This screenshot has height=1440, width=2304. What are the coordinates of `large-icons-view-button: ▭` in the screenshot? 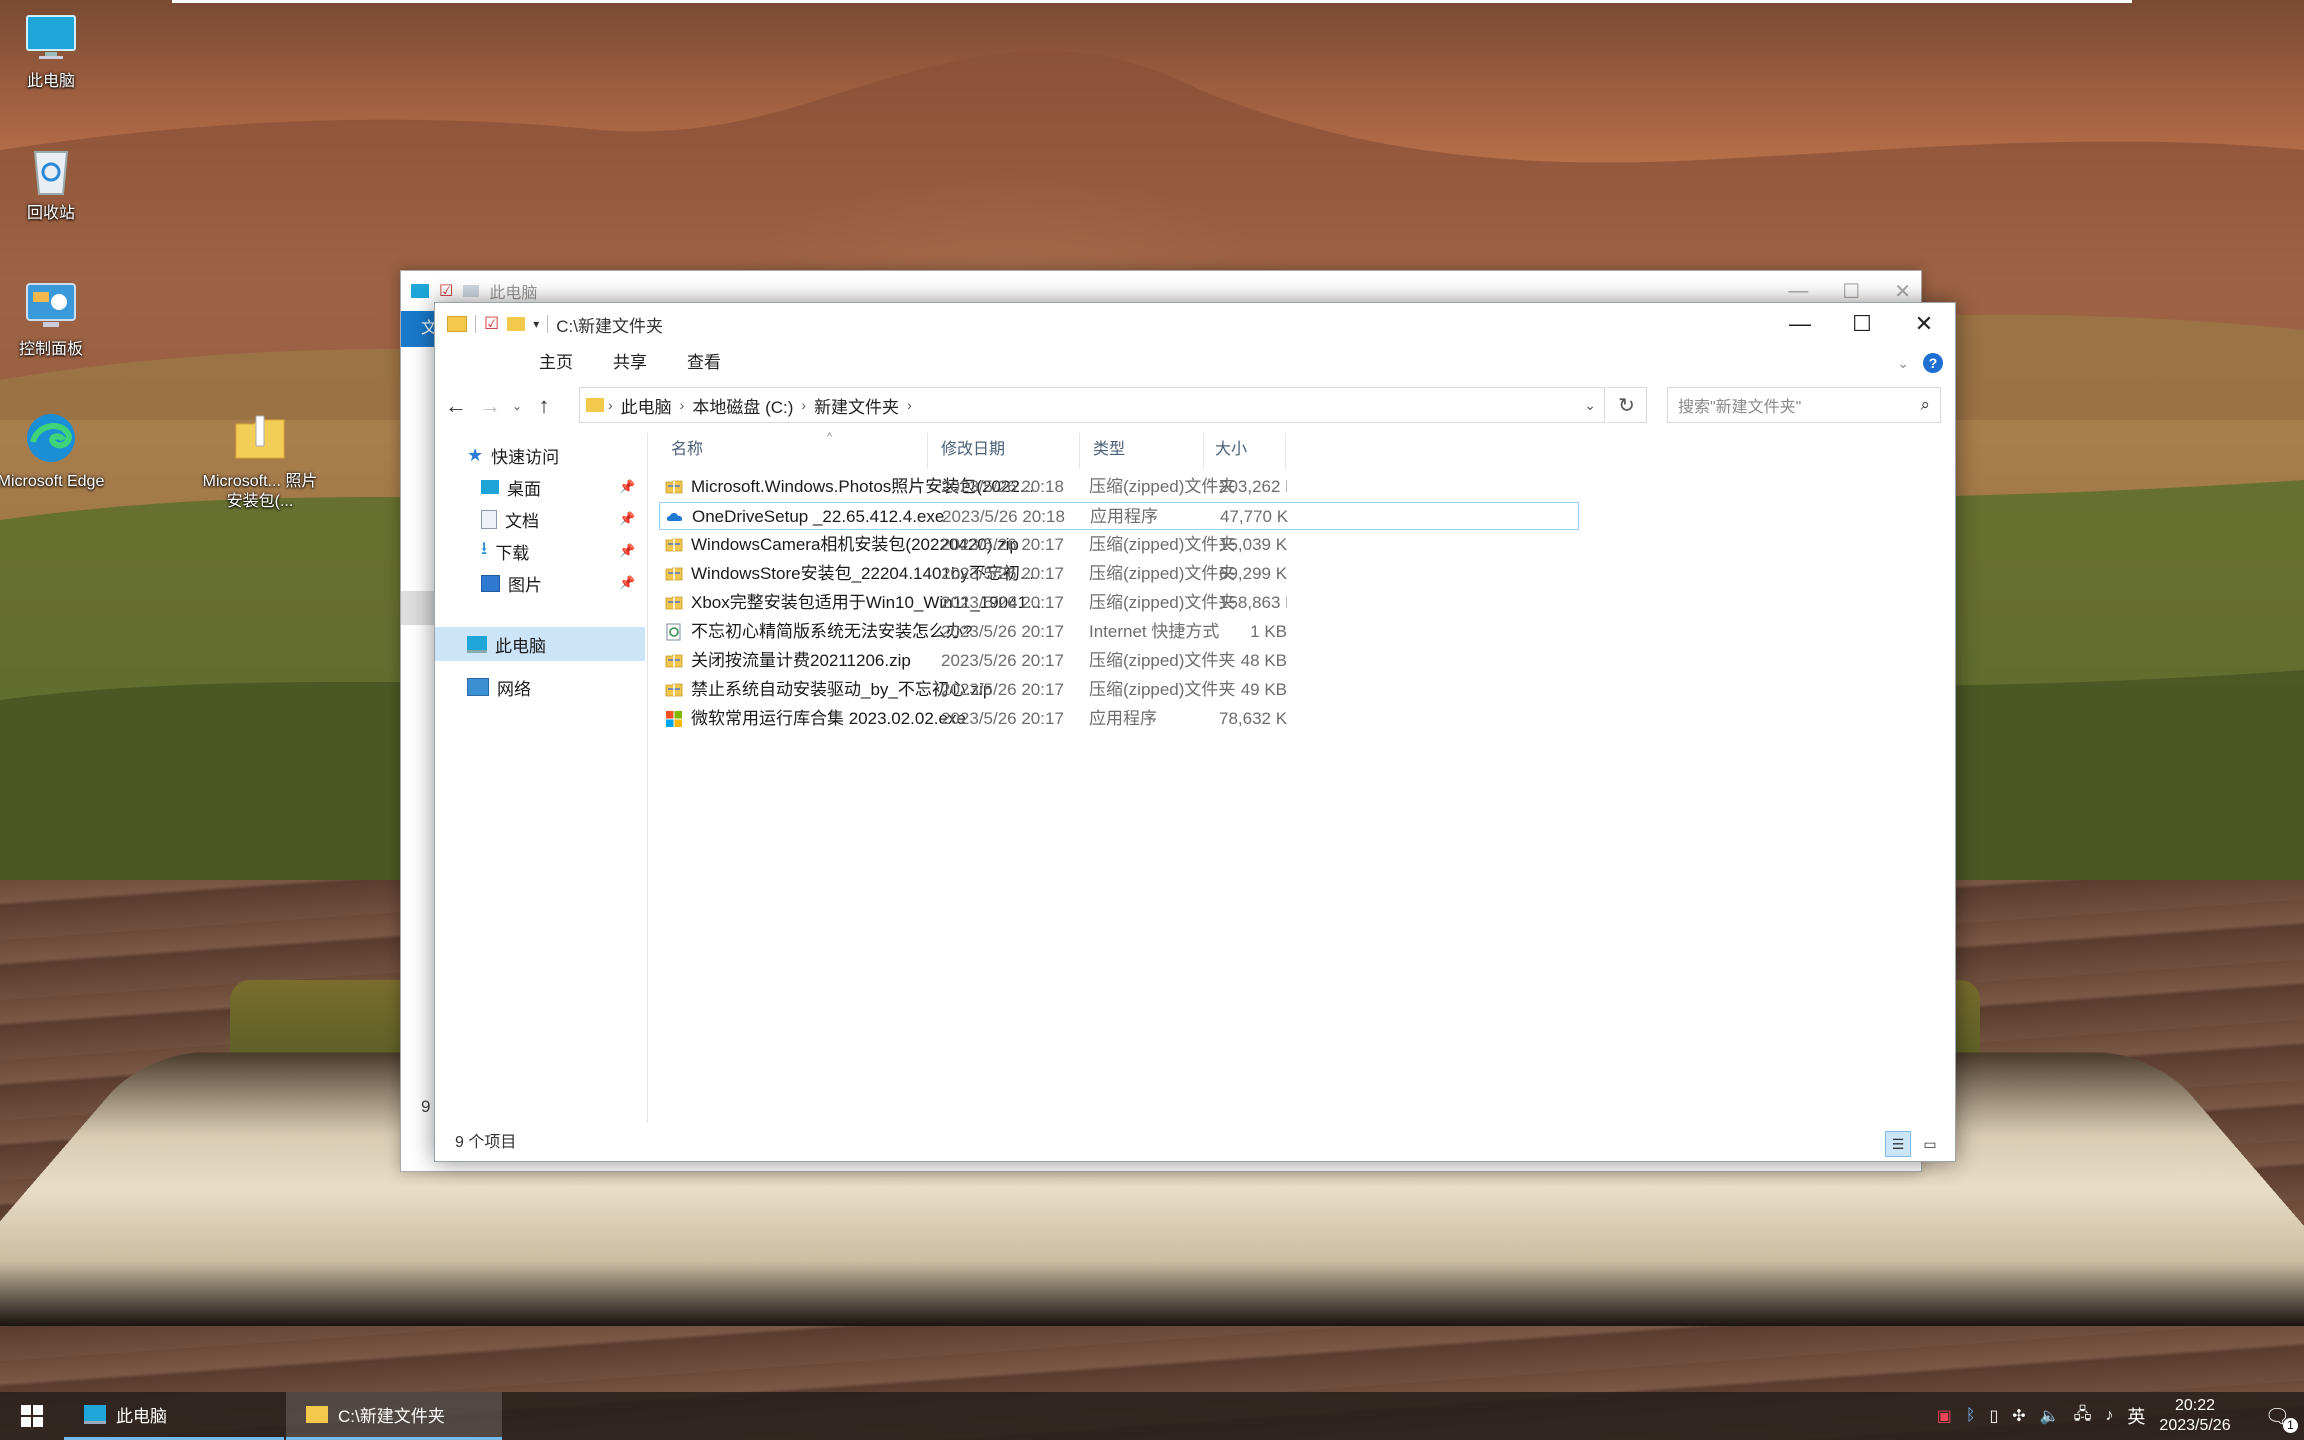 It's located at (1930, 1144).